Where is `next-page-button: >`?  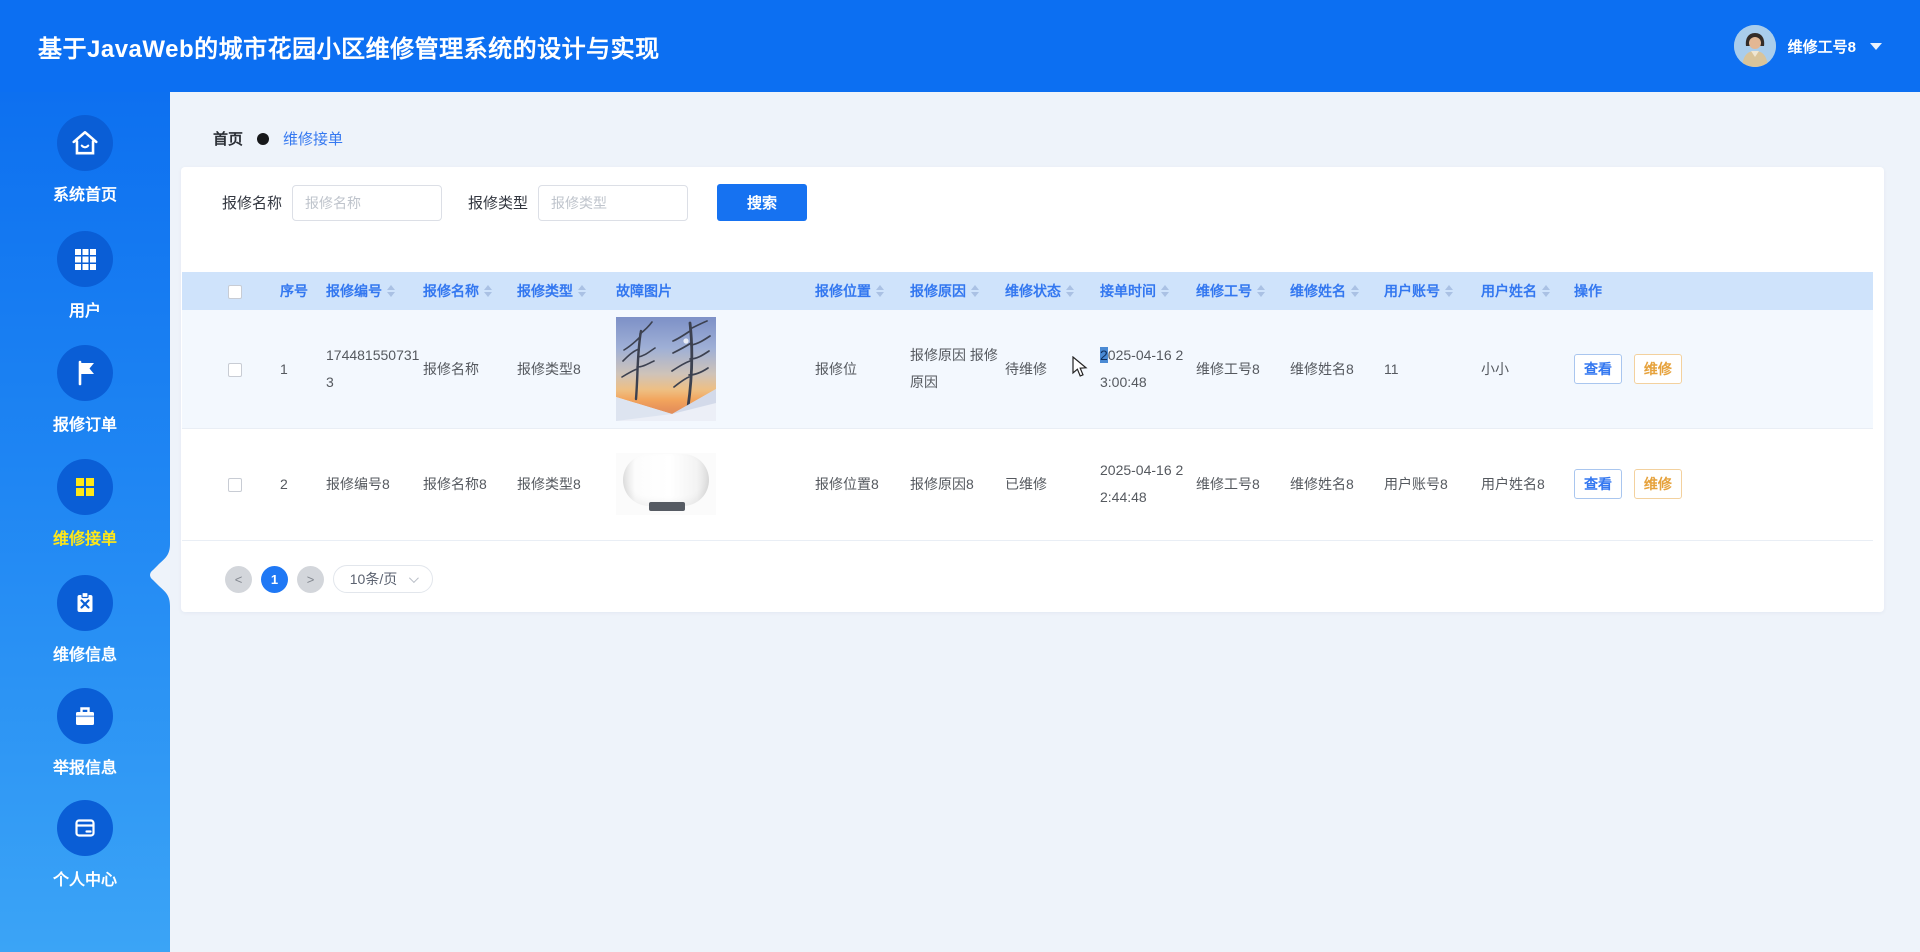 next-page-button: > is located at coordinates (310, 579).